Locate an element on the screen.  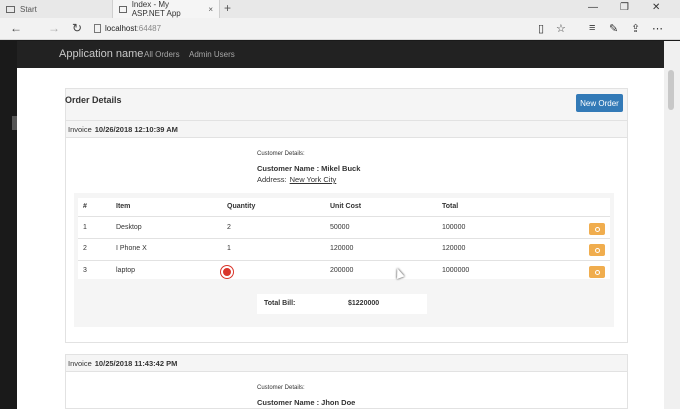
cell-qty: 2 is located at coordinates (229, 227).